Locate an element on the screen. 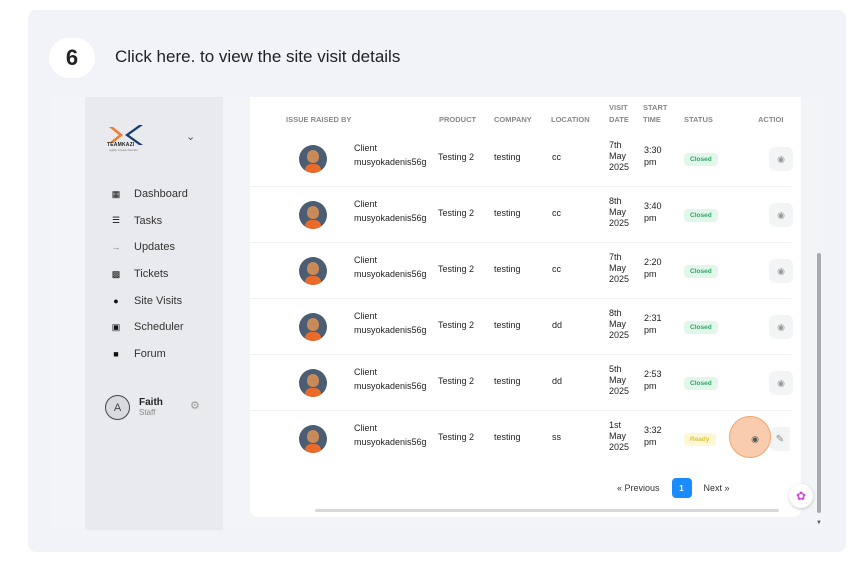 This screenshot has height=568, width=865. updates-icon: → is located at coordinates (116, 247).